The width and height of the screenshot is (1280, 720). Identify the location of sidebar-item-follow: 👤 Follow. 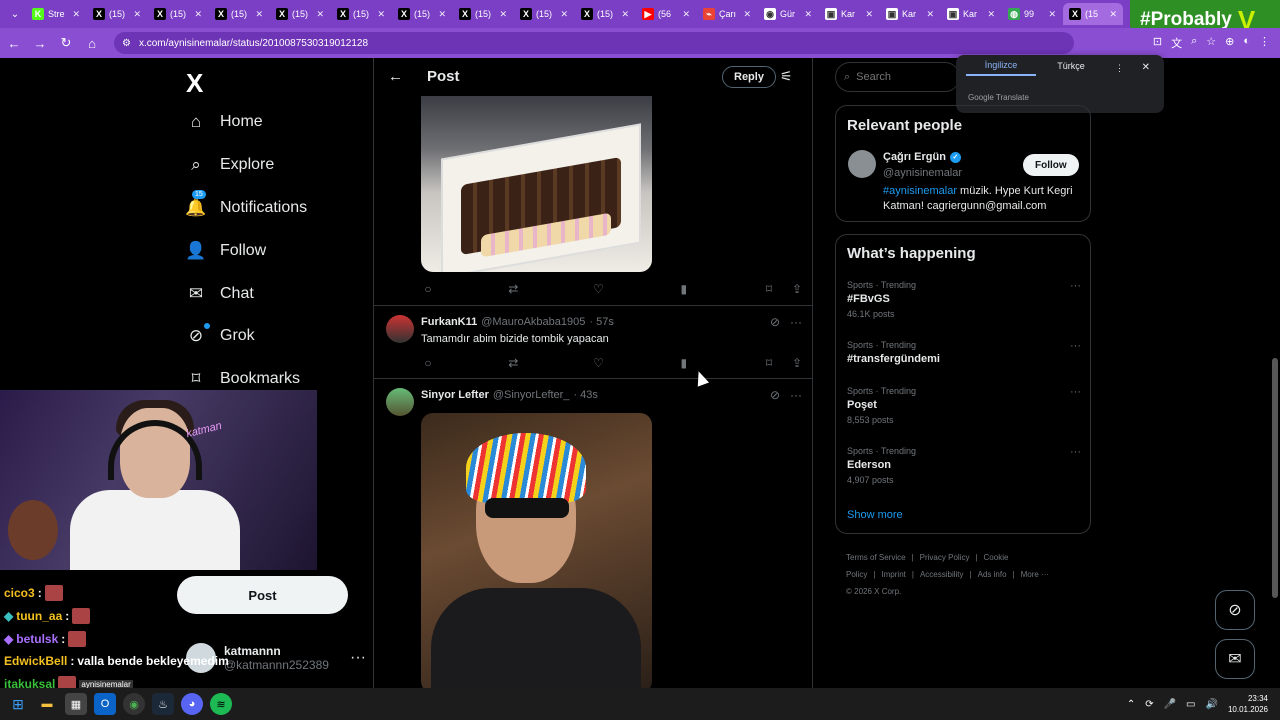
(225, 251).